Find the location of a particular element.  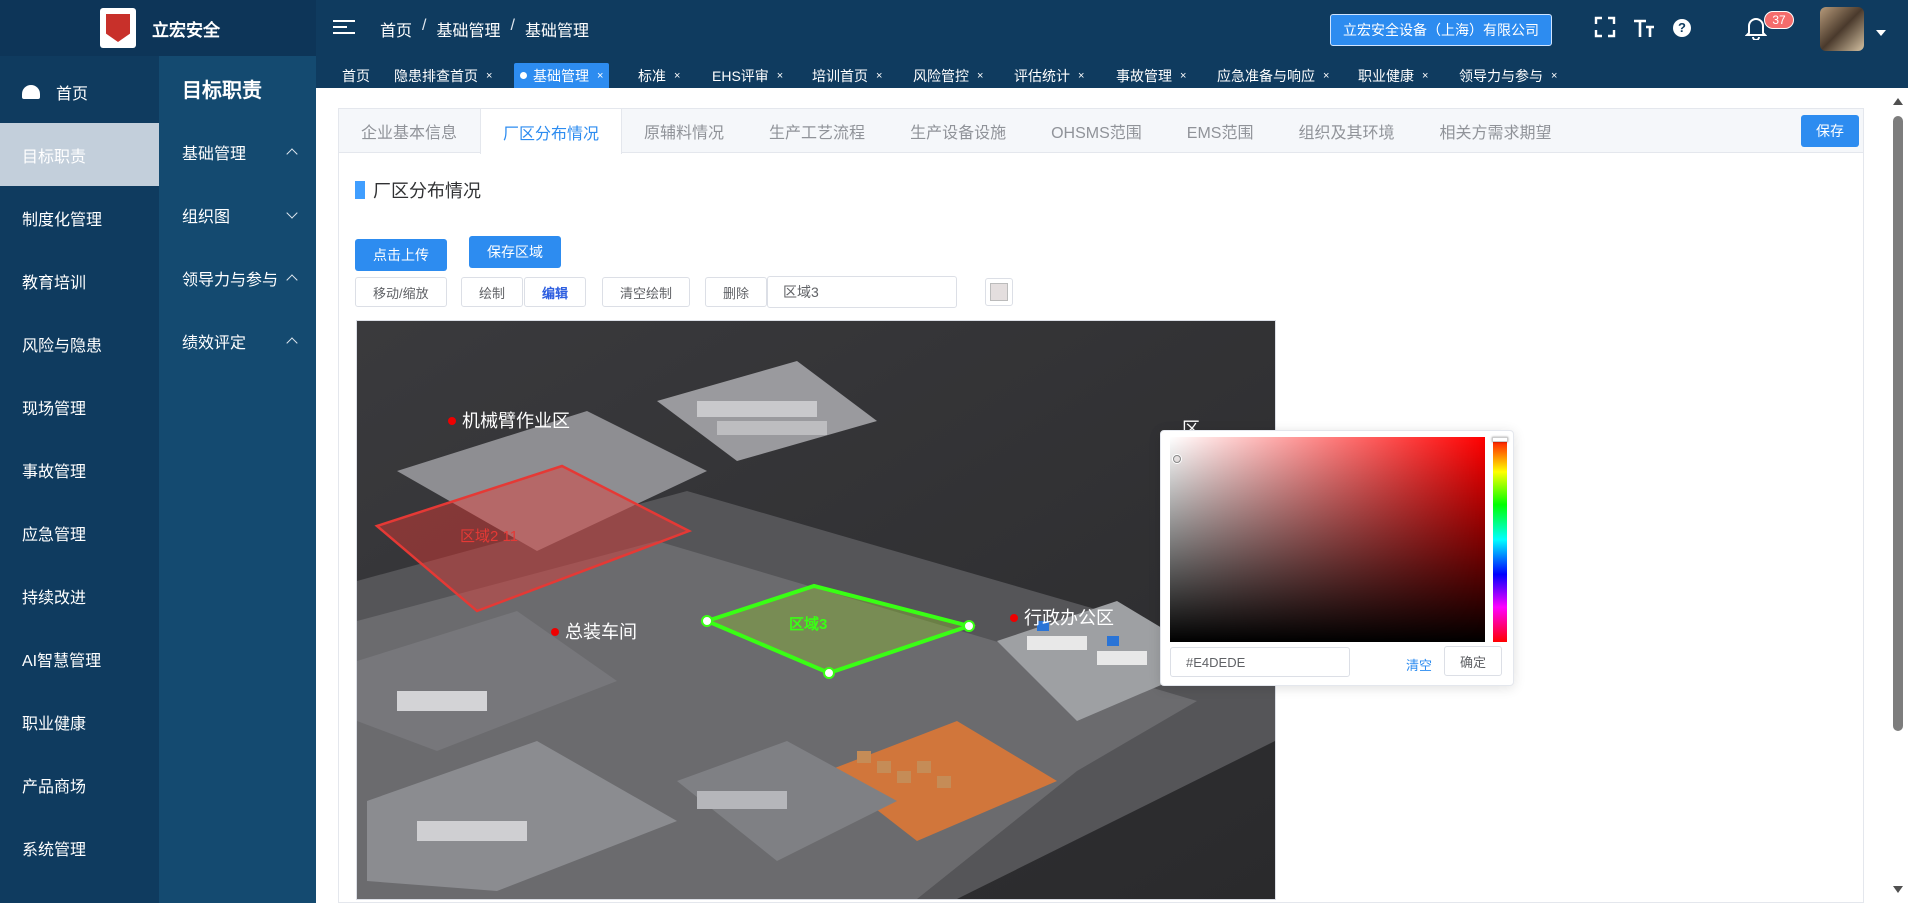

sidebar-item-emergency: 应急管理 is located at coordinates (79, 532).